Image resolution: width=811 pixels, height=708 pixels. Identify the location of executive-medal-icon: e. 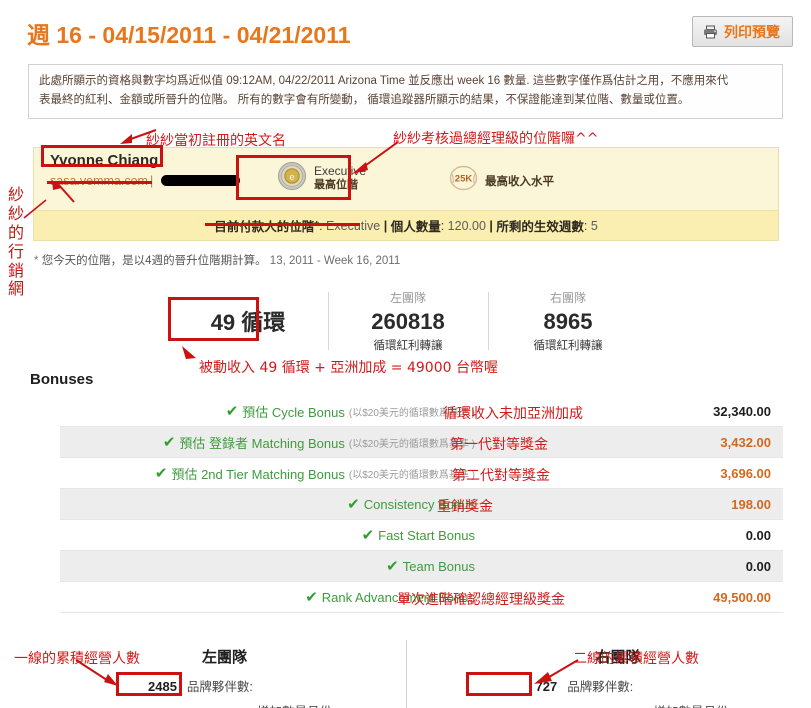
(292, 178).